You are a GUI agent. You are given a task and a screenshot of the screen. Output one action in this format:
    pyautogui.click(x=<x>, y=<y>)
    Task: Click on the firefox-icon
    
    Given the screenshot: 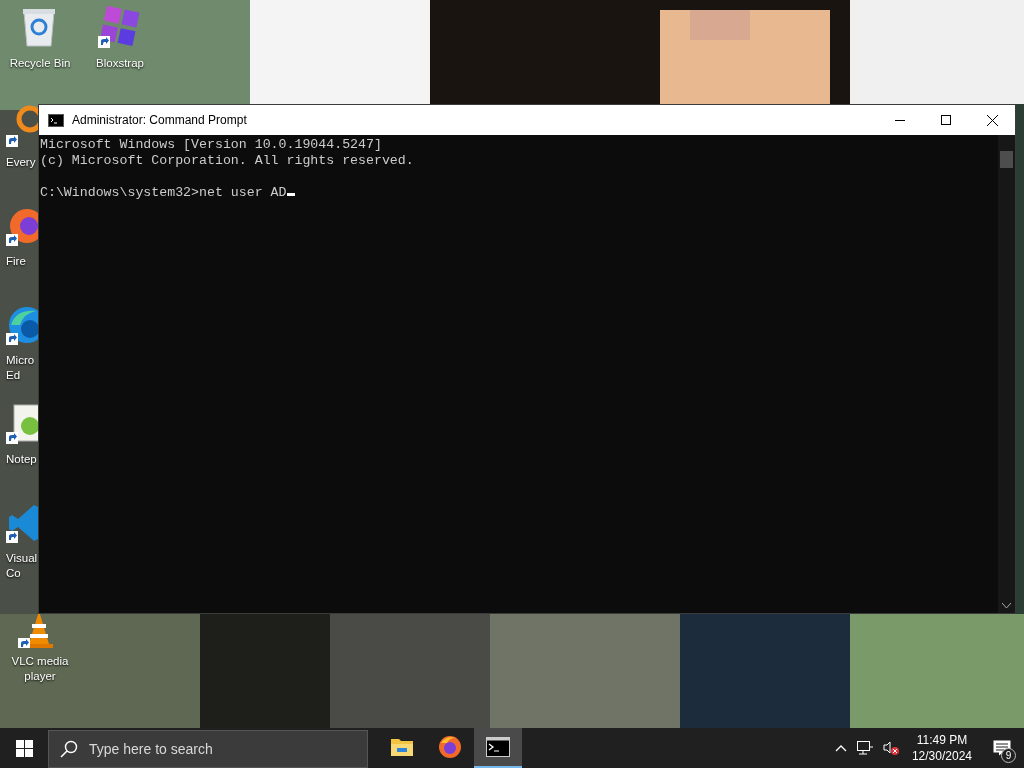 What is the action you would take?
    pyautogui.click(x=450, y=747)
    